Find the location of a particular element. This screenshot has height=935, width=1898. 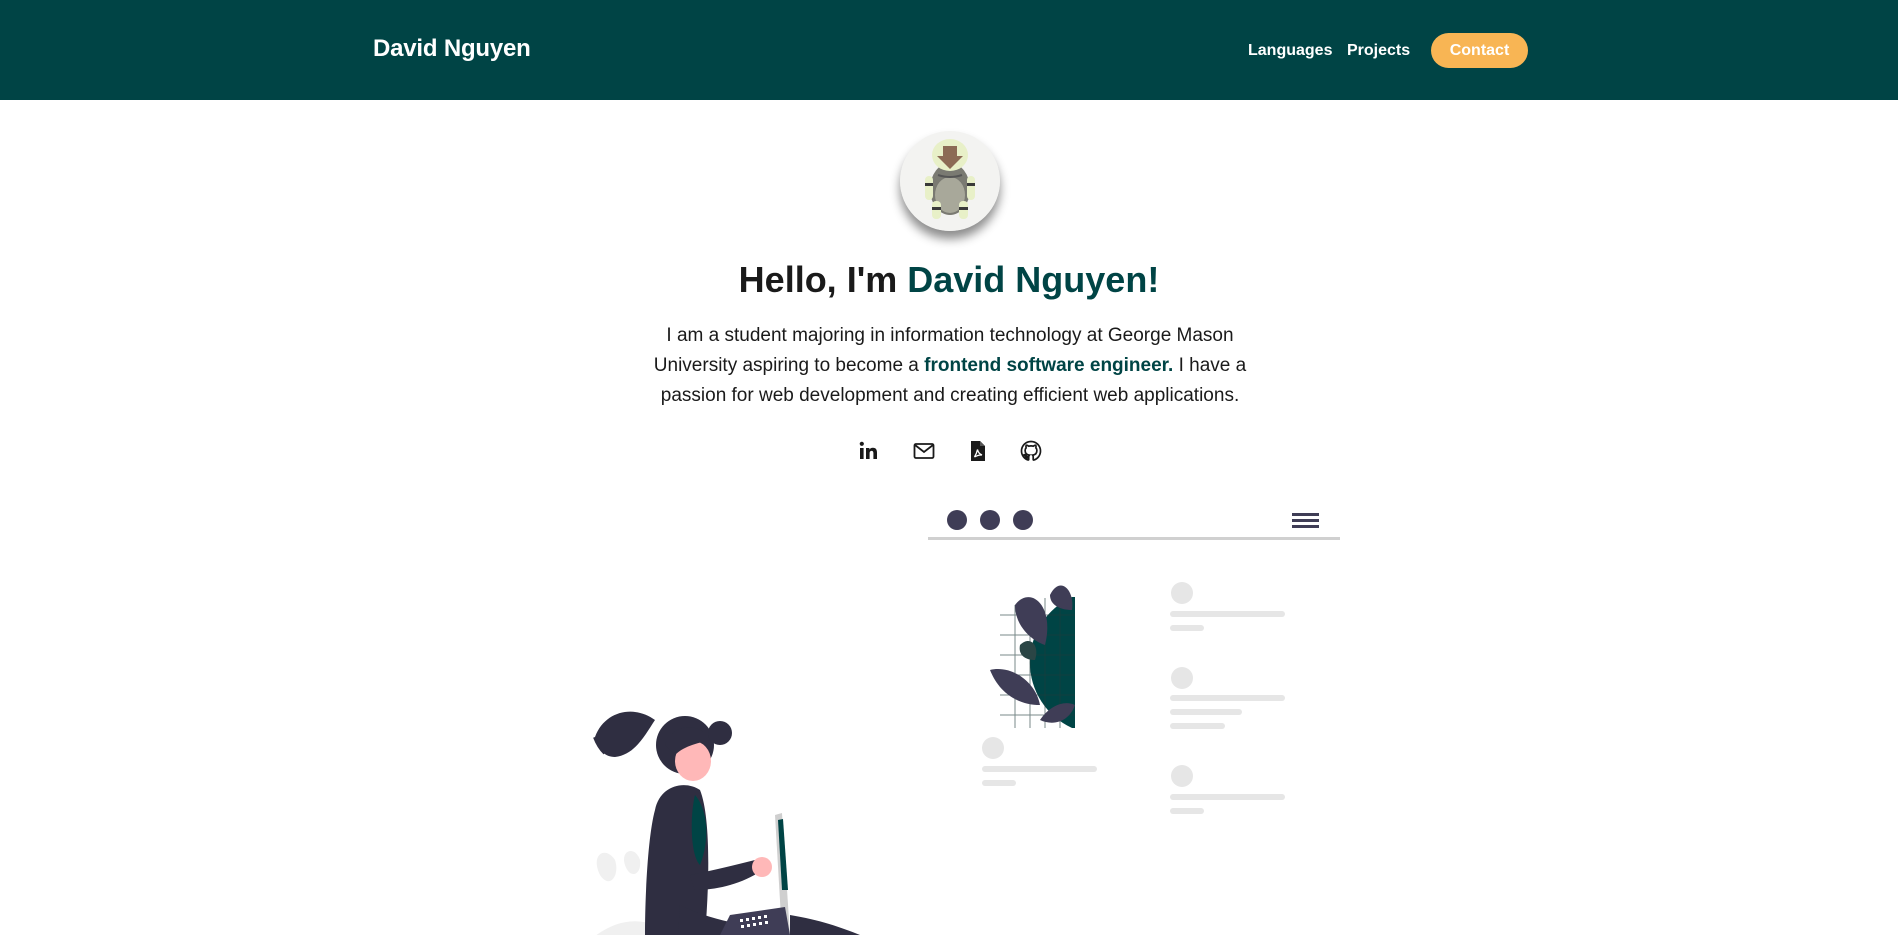

plant-card-graphic is located at coordinates (1032, 656).